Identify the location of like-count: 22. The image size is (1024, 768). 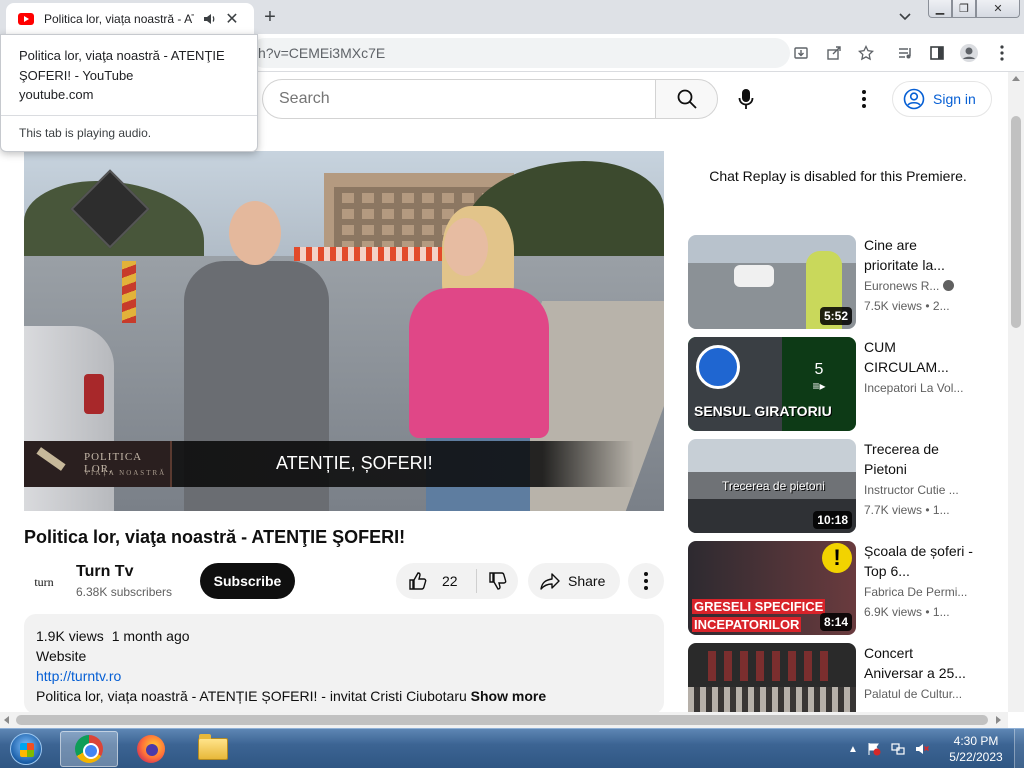
(450, 581).